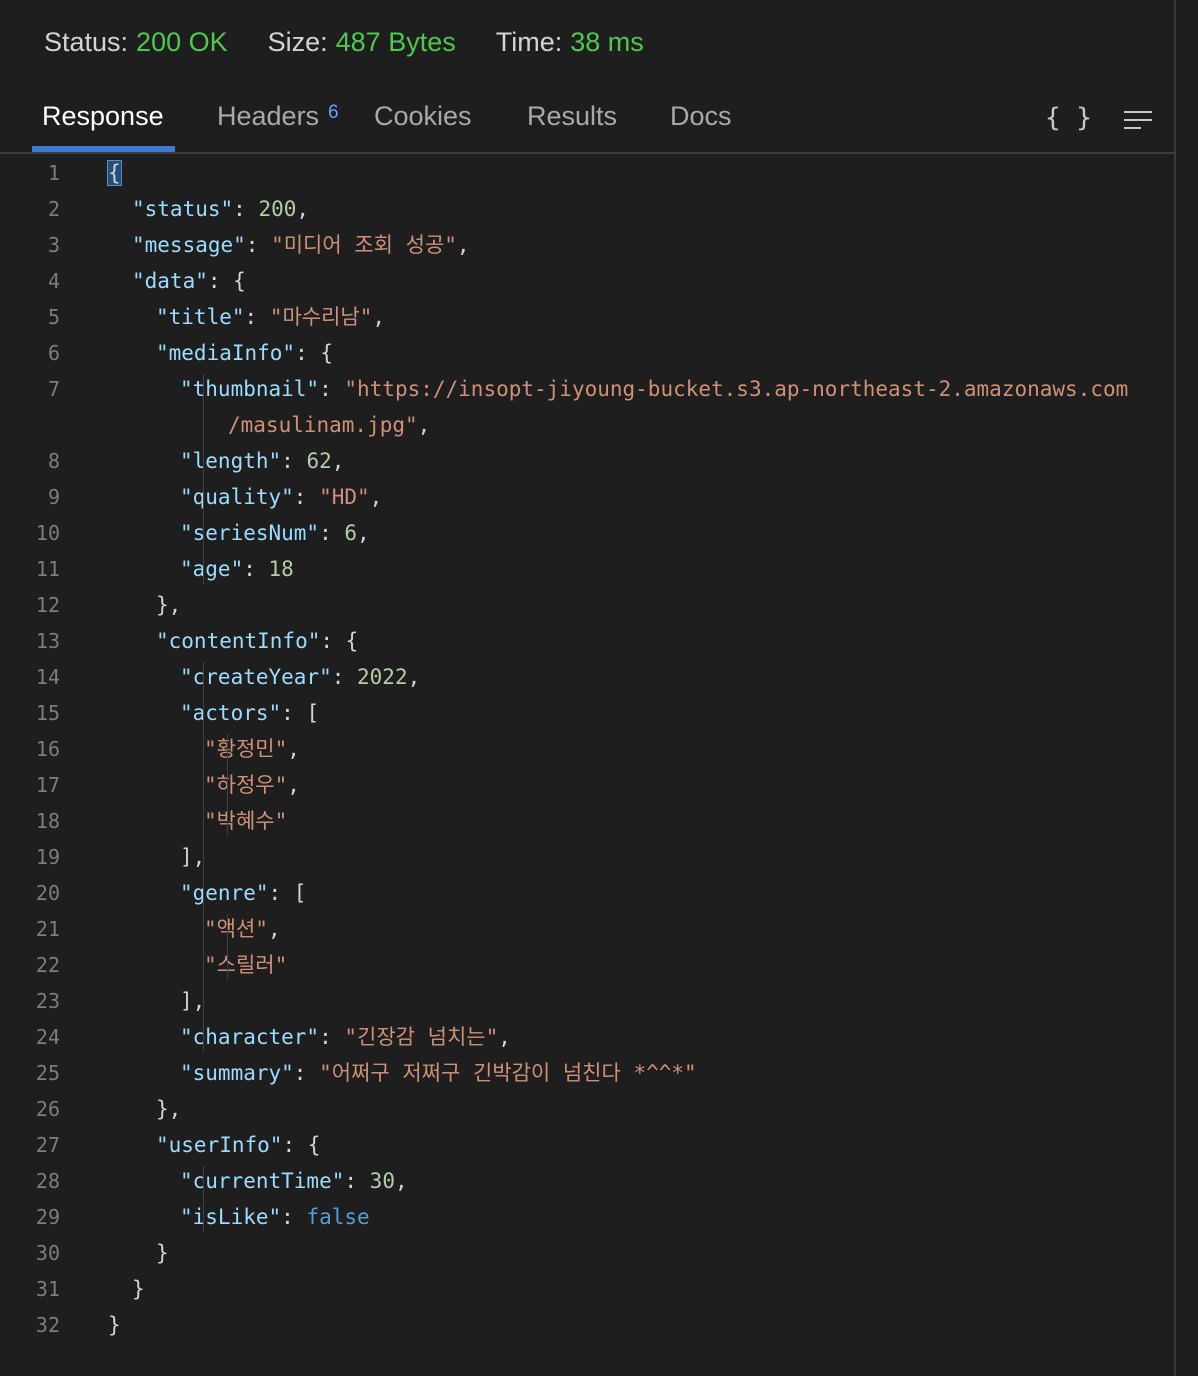 The image size is (1198, 1376). Describe the element at coordinates (572, 116) in the screenshot. I see `tab-results: Results` at that location.